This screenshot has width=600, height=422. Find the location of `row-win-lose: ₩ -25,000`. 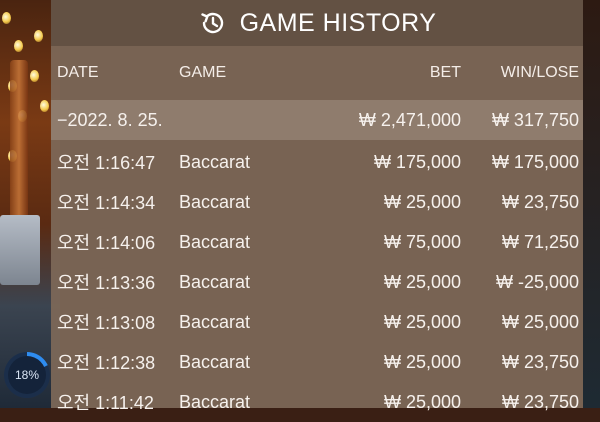

row-win-lose: ₩ -25,000 is located at coordinates (537, 281).